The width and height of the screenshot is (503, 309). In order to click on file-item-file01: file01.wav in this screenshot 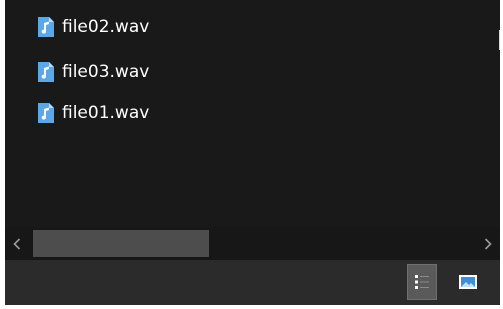, I will do `click(97, 113)`.